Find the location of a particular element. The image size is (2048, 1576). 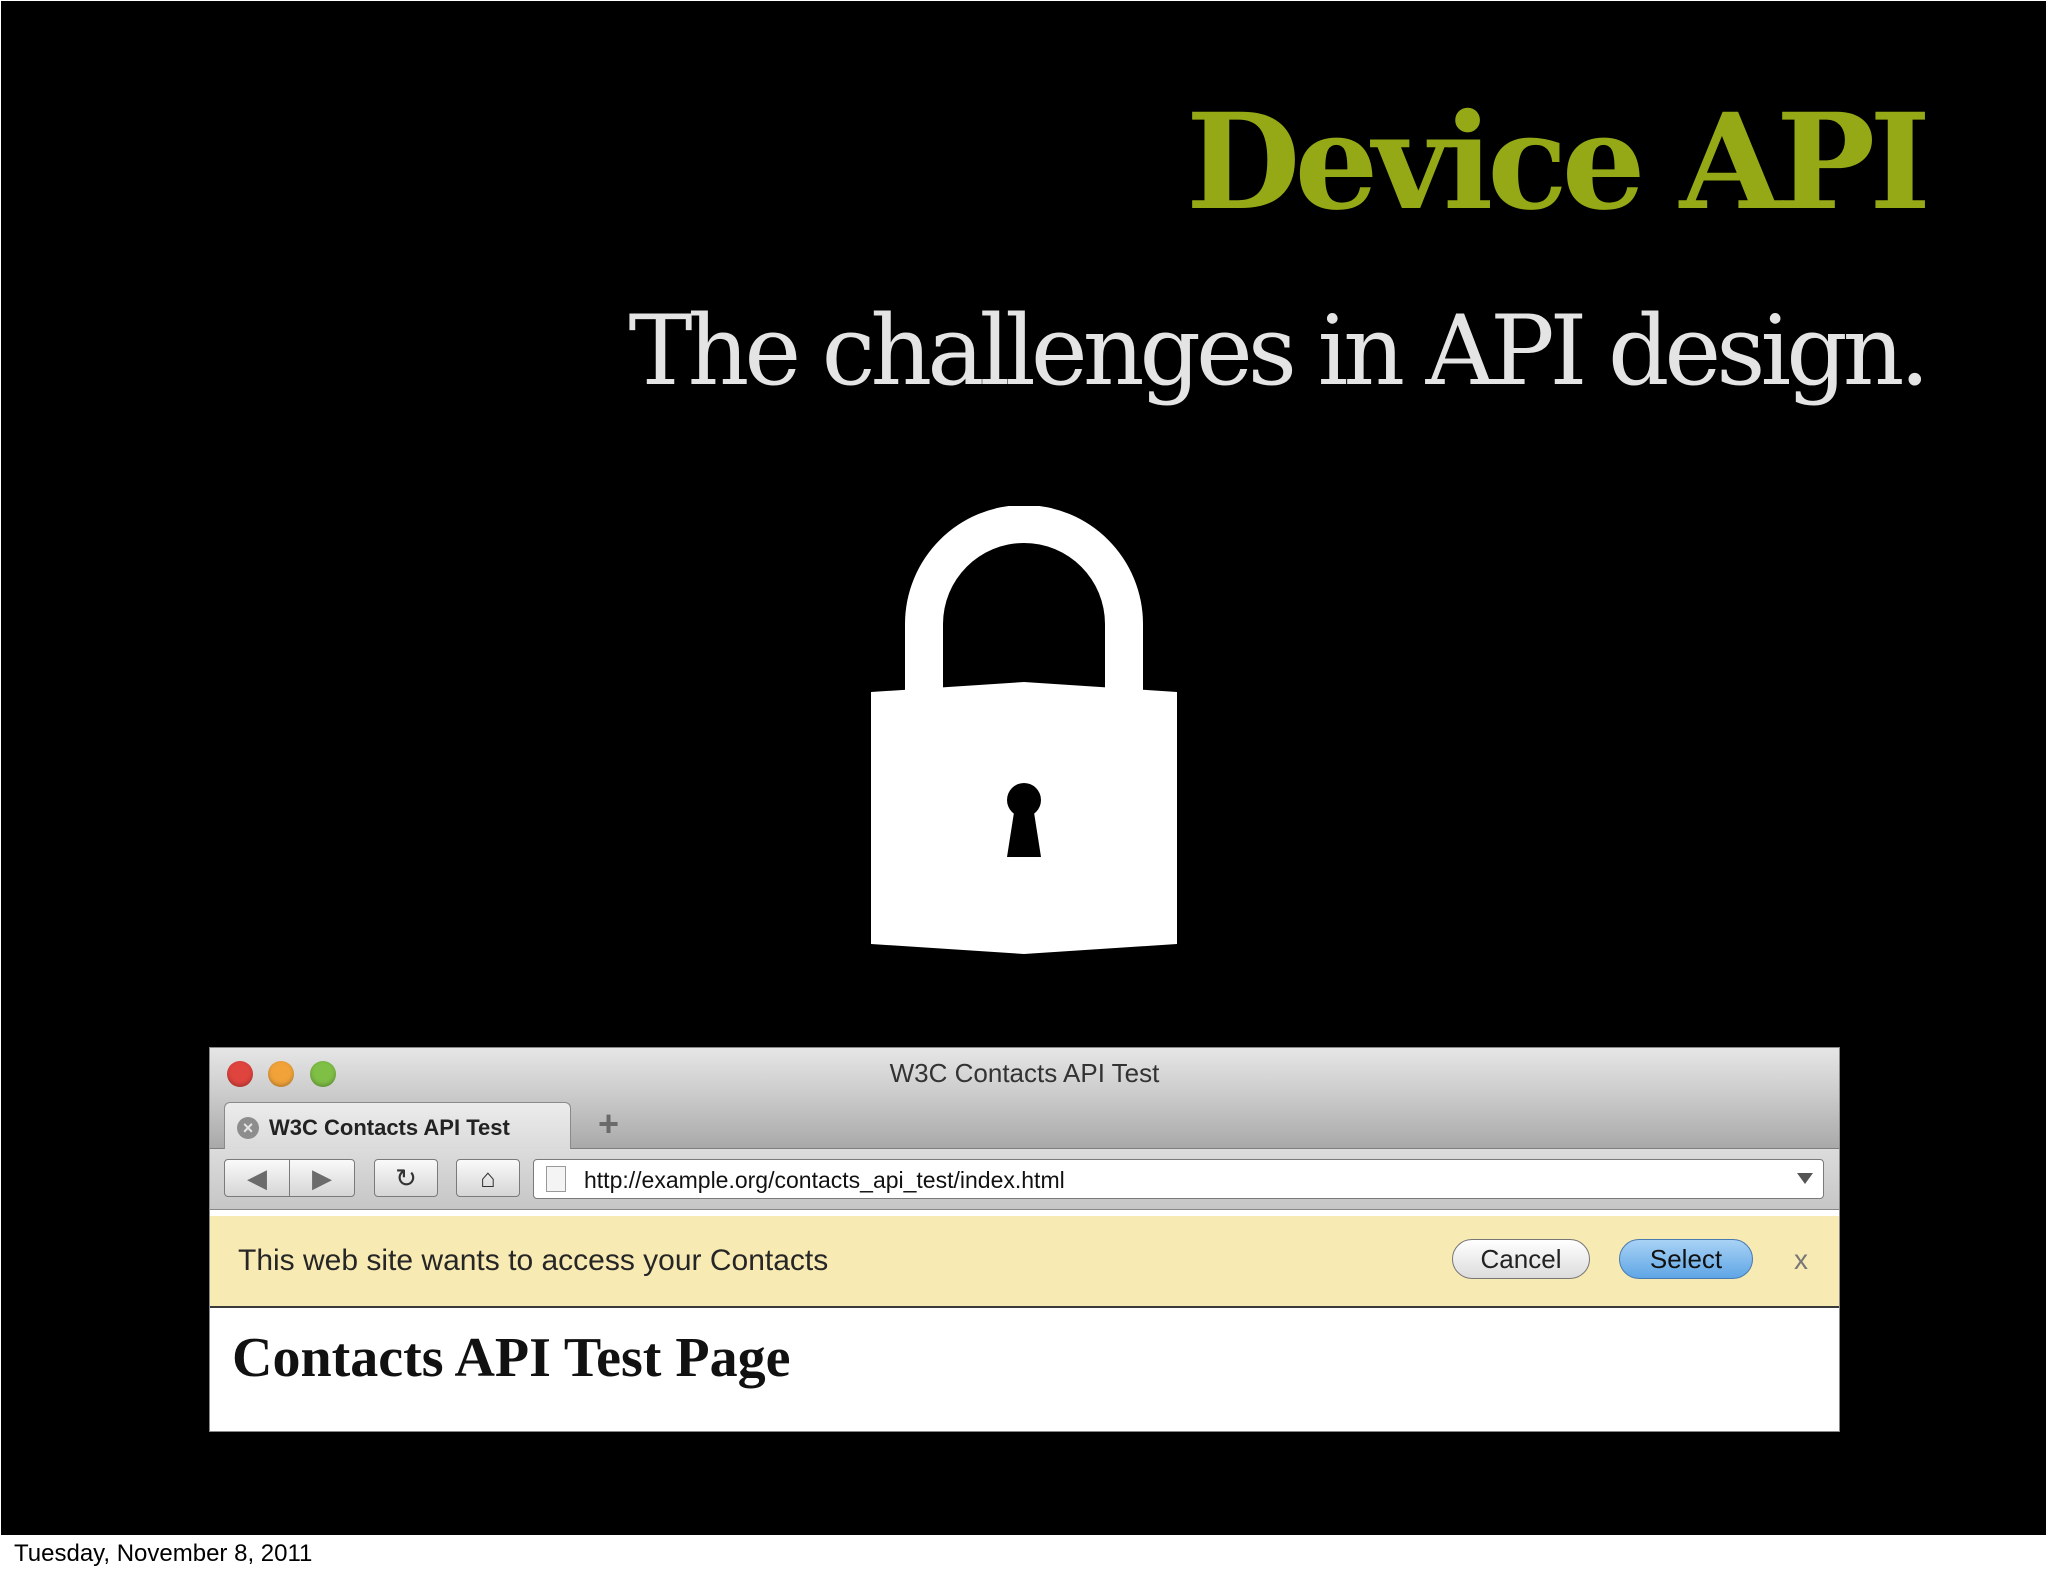

home-icon: ⌂ is located at coordinates (488, 1178).